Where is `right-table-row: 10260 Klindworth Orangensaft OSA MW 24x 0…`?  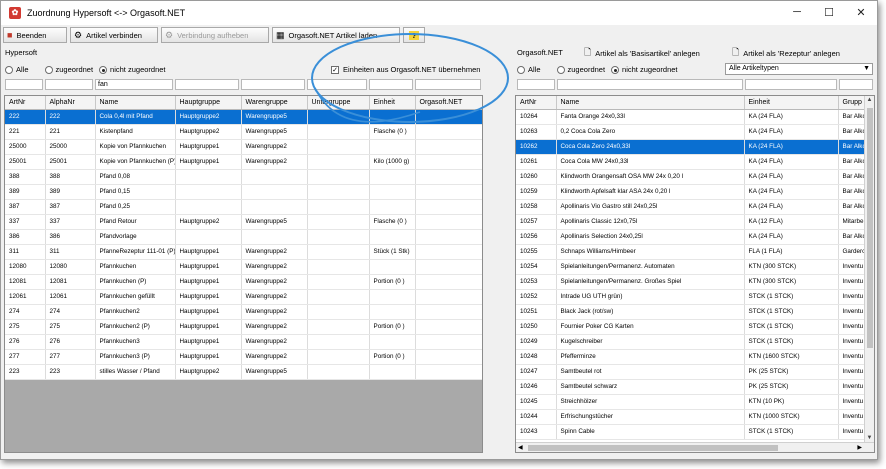
right-table-row: 10260 Klindworth Orangensaft OSA MW 24x 0… is located at coordinates (691, 177).